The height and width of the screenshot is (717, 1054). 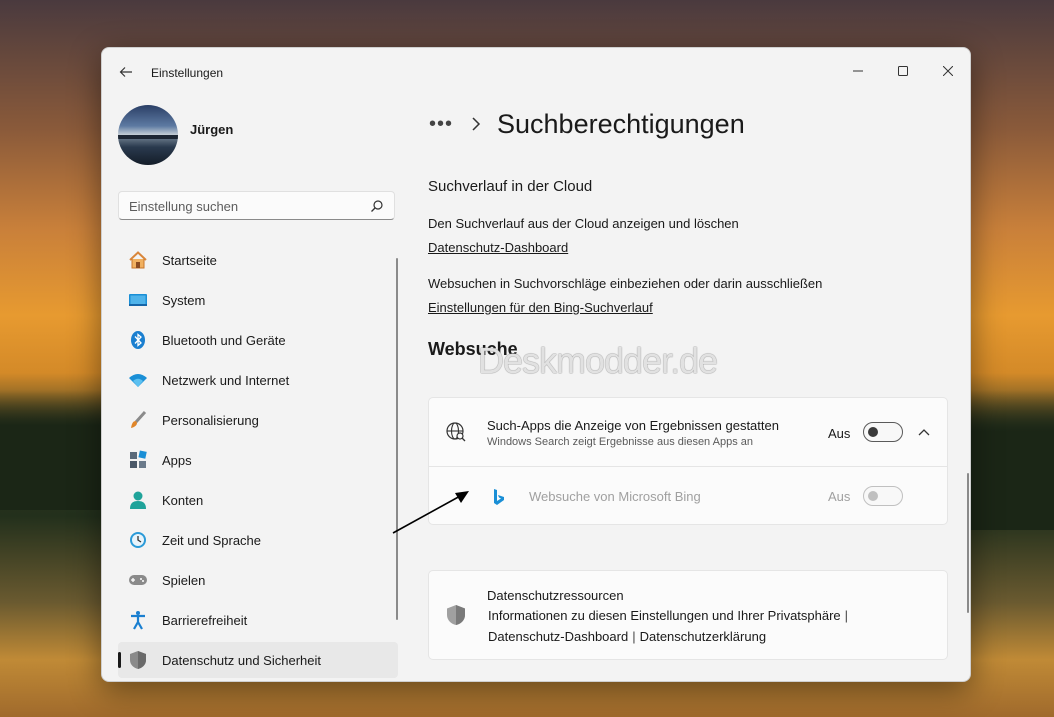 I want to click on sidebar-item-label: Datenschutz und Sicherheit, so click(x=241, y=660).